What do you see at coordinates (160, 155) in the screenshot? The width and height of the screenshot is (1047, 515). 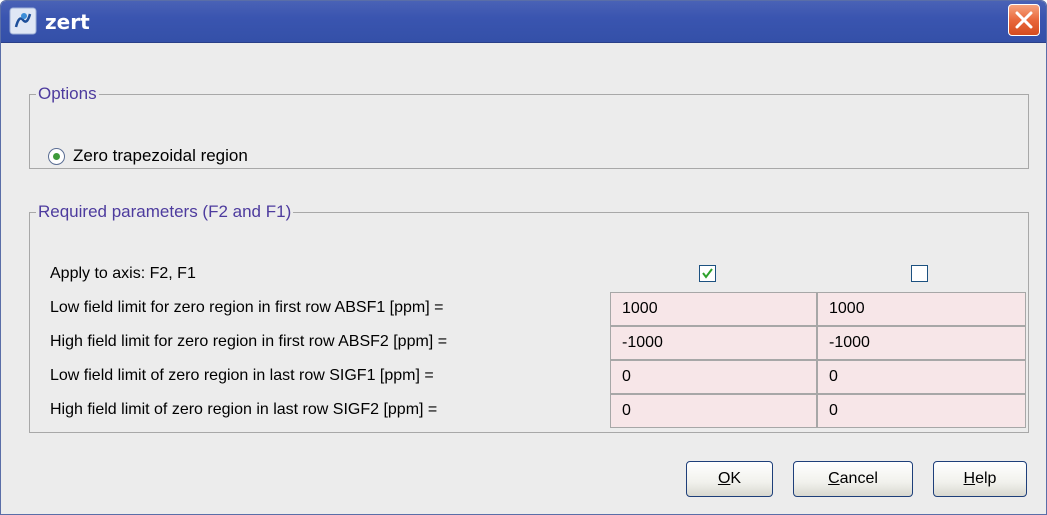 I see `radio-label: Zero trapezoidal region` at bounding box center [160, 155].